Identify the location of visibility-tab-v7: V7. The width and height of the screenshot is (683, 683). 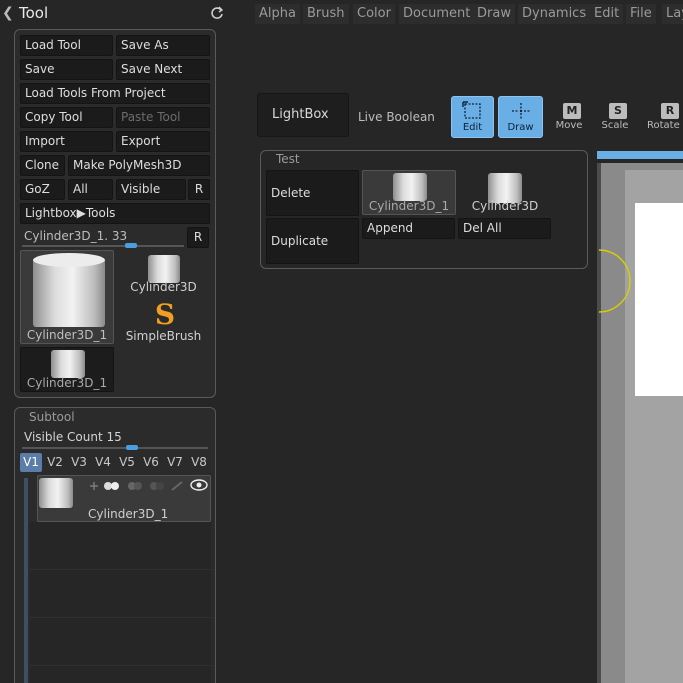
(175, 462).